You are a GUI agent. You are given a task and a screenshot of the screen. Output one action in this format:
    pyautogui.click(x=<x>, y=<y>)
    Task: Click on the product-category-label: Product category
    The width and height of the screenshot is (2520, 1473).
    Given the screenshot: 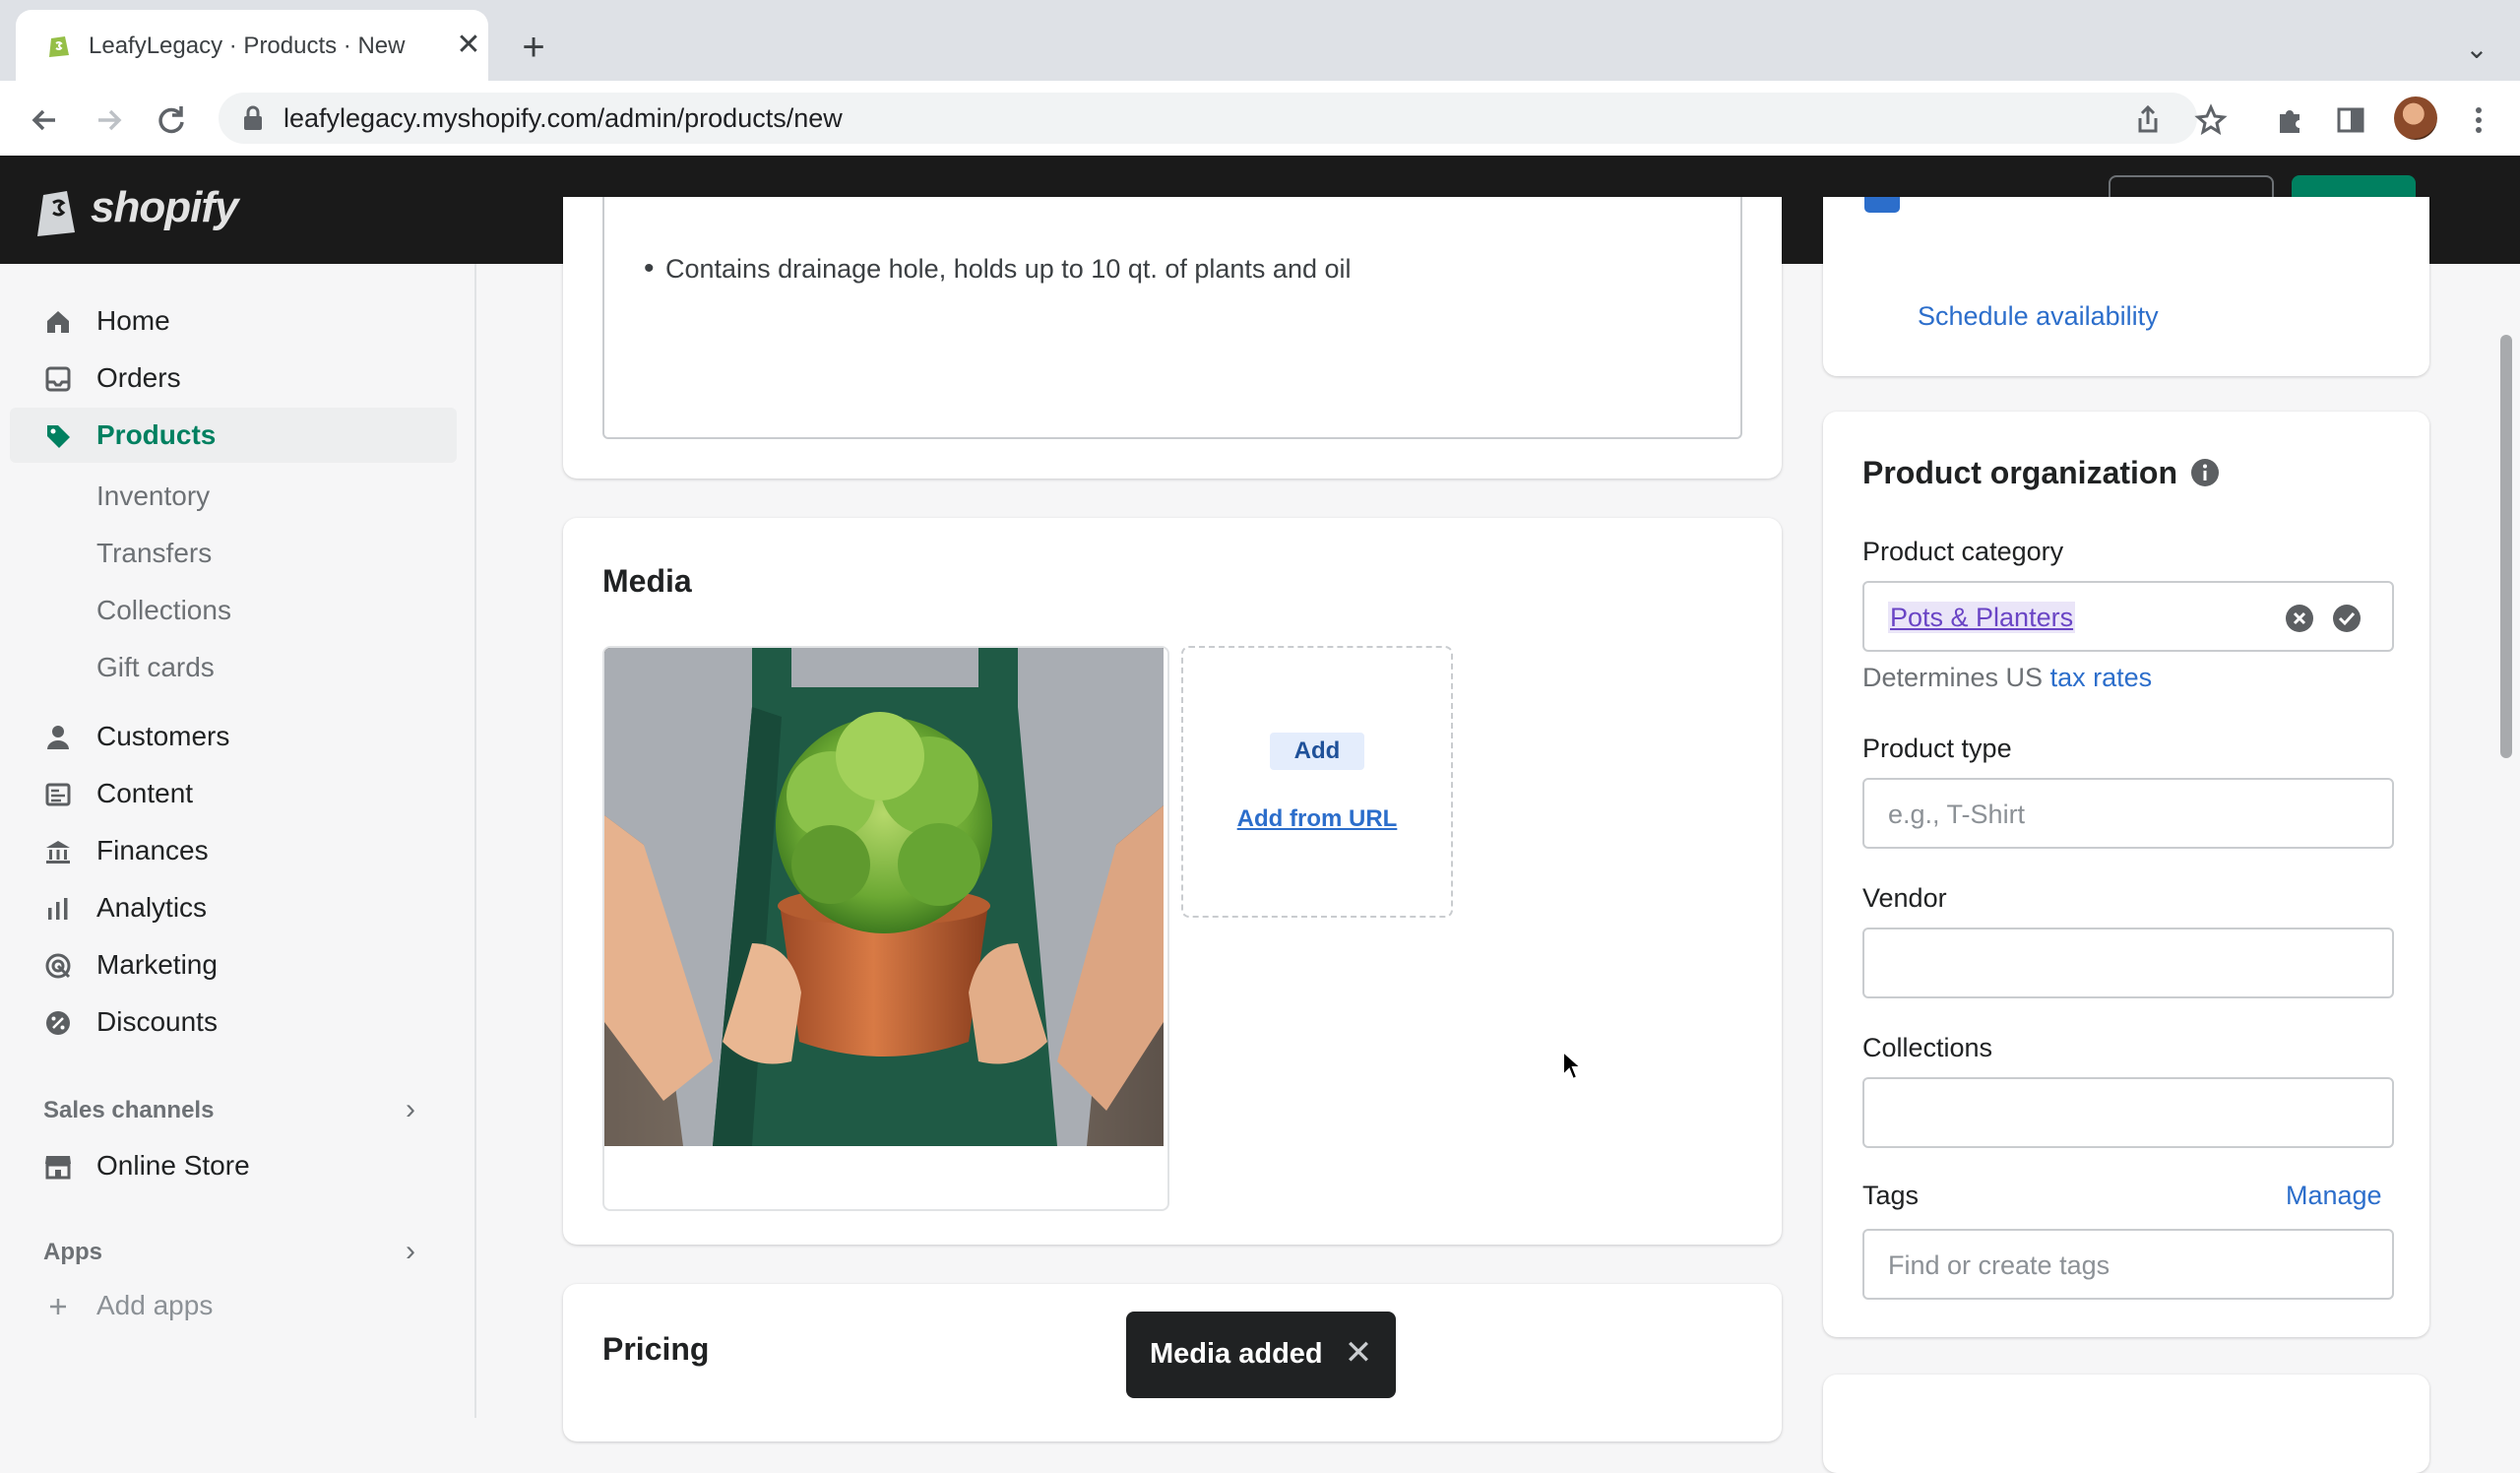 What is the action you would take?
    pyautogui.click(x=1963, y=551)
    